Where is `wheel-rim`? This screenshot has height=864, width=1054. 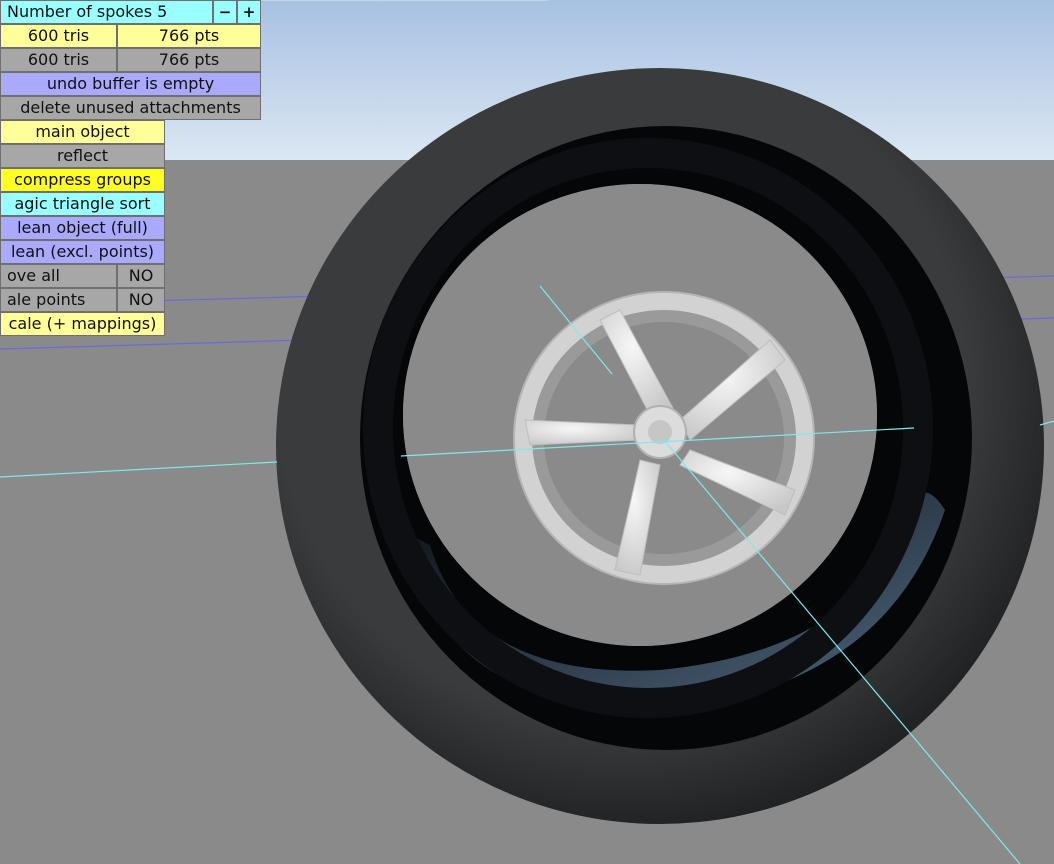
wheel-rim is located at coordinates (664, 438).